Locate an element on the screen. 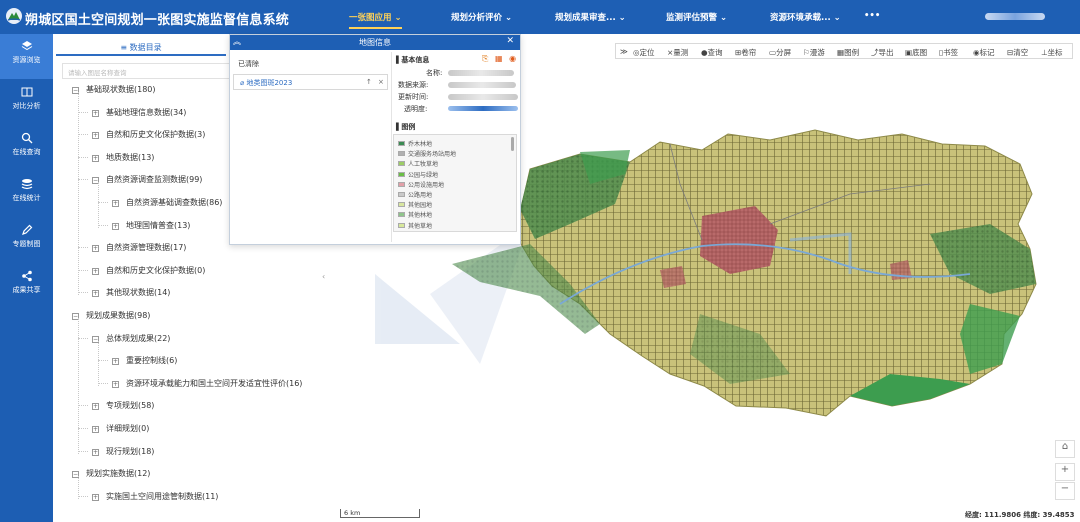  tool-query-button: ●查询 is located at coordinates (712, 52).